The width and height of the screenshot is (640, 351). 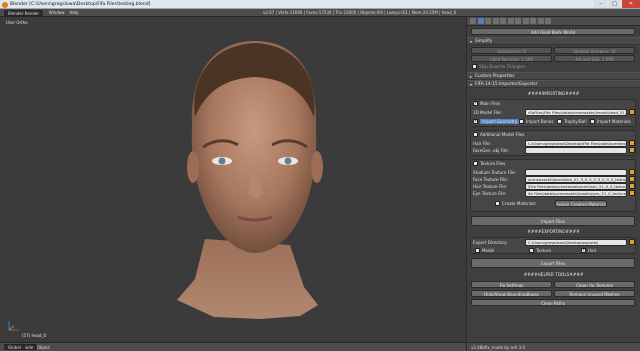 What do you see at coordinates (497, 203) in the screenshot?
I see `create-materials-checkbox` at bounding box center [497, 203].